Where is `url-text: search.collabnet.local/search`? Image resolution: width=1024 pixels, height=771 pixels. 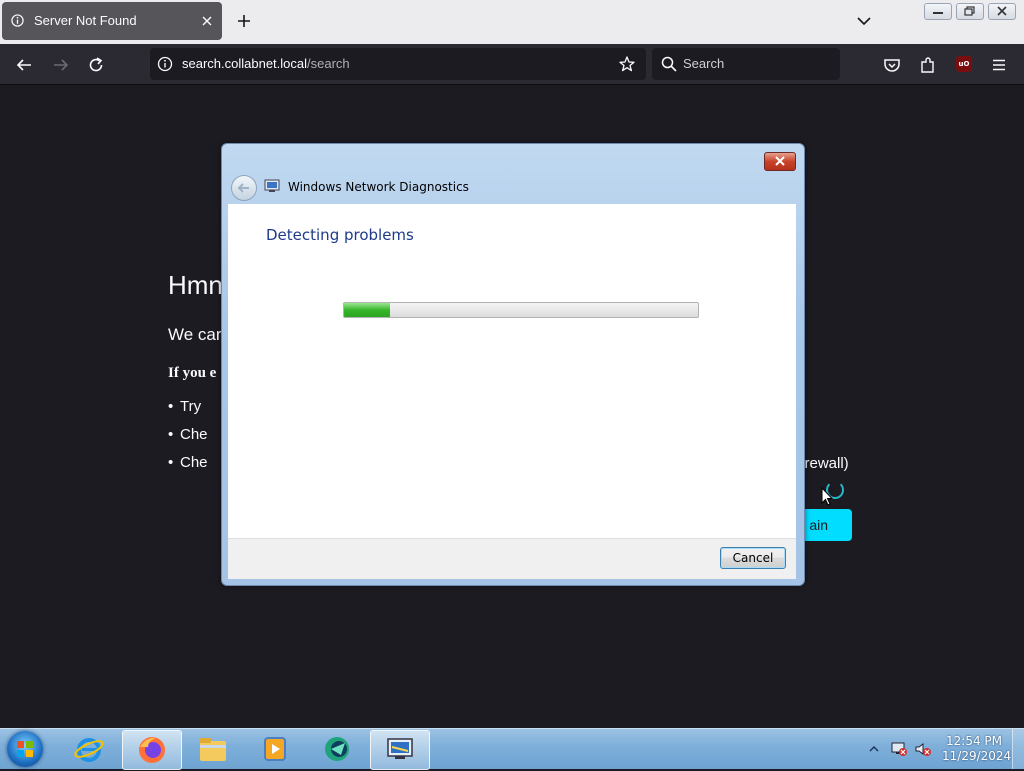
url-text: search.collabnet.local/search is located at coordinates (266, 63).